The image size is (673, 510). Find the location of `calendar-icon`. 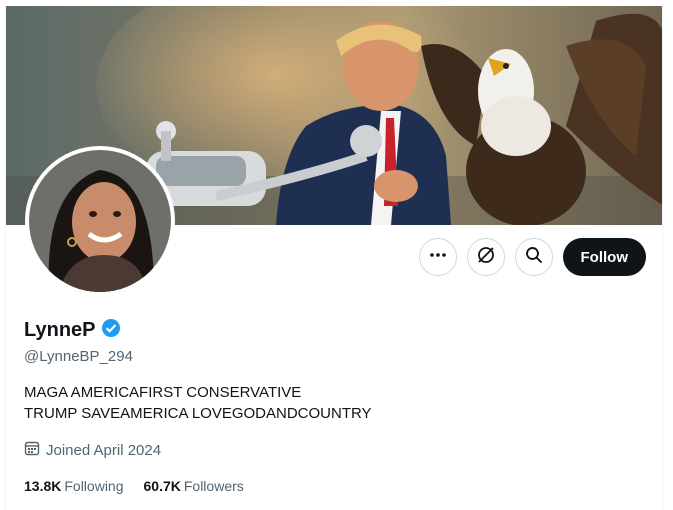

calendar-icon is located at coordinates (32, 450).